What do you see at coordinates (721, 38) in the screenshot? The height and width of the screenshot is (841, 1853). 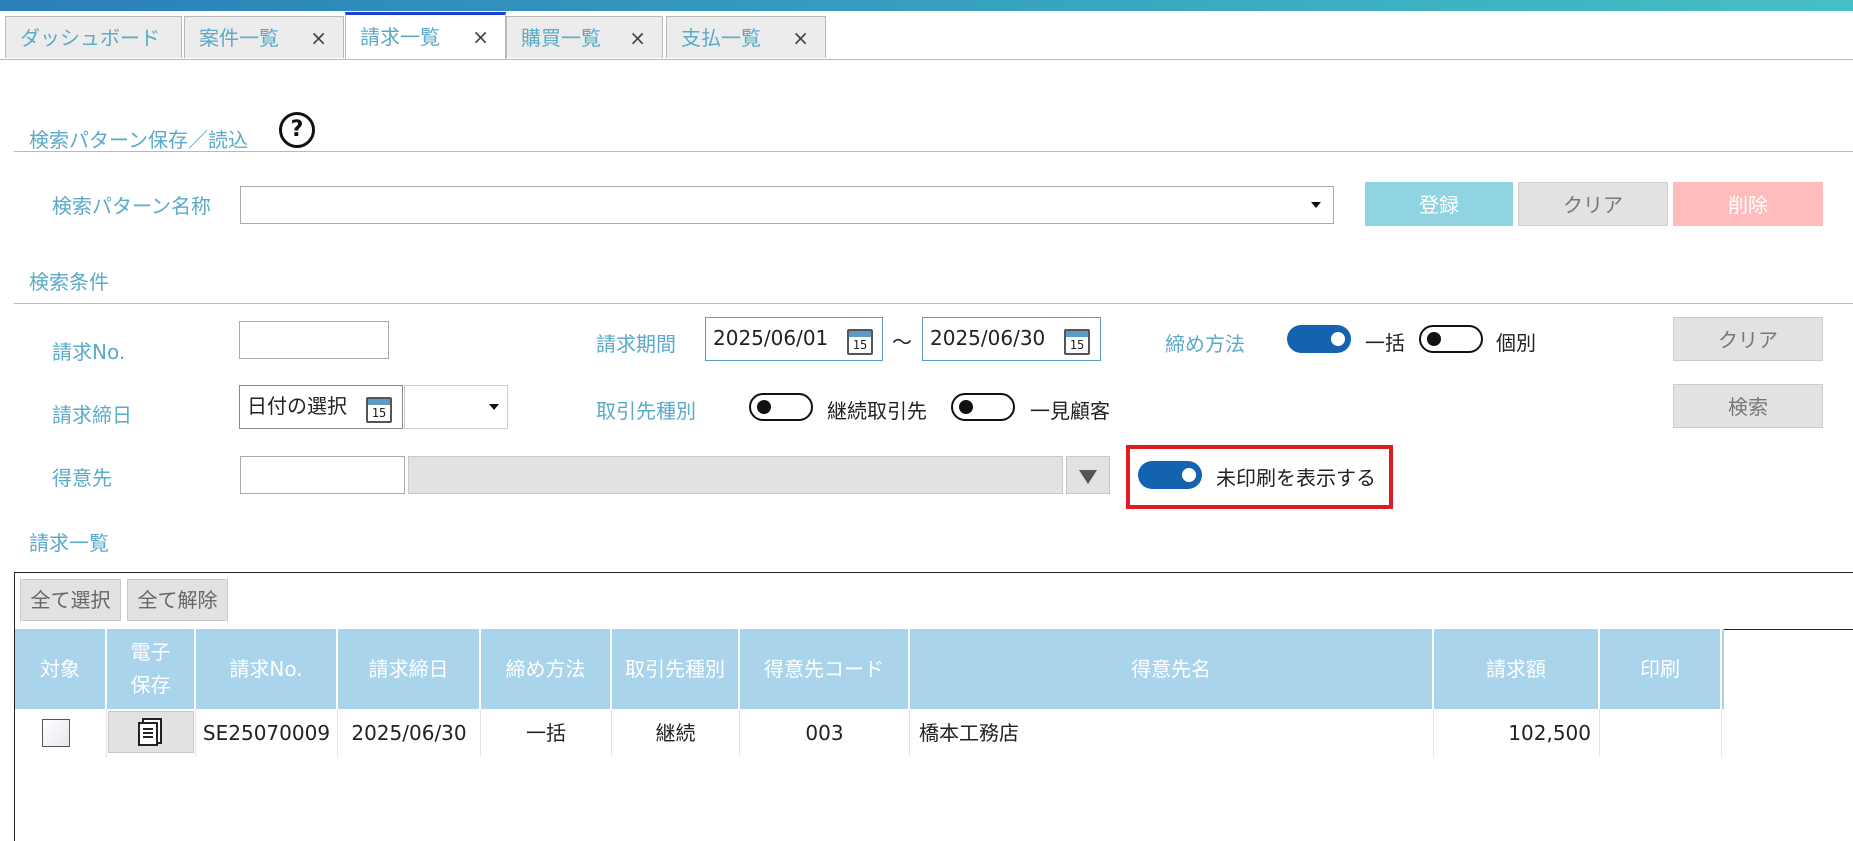 I see `tab-label: 支払一覧` at bounding box center [721, 38].